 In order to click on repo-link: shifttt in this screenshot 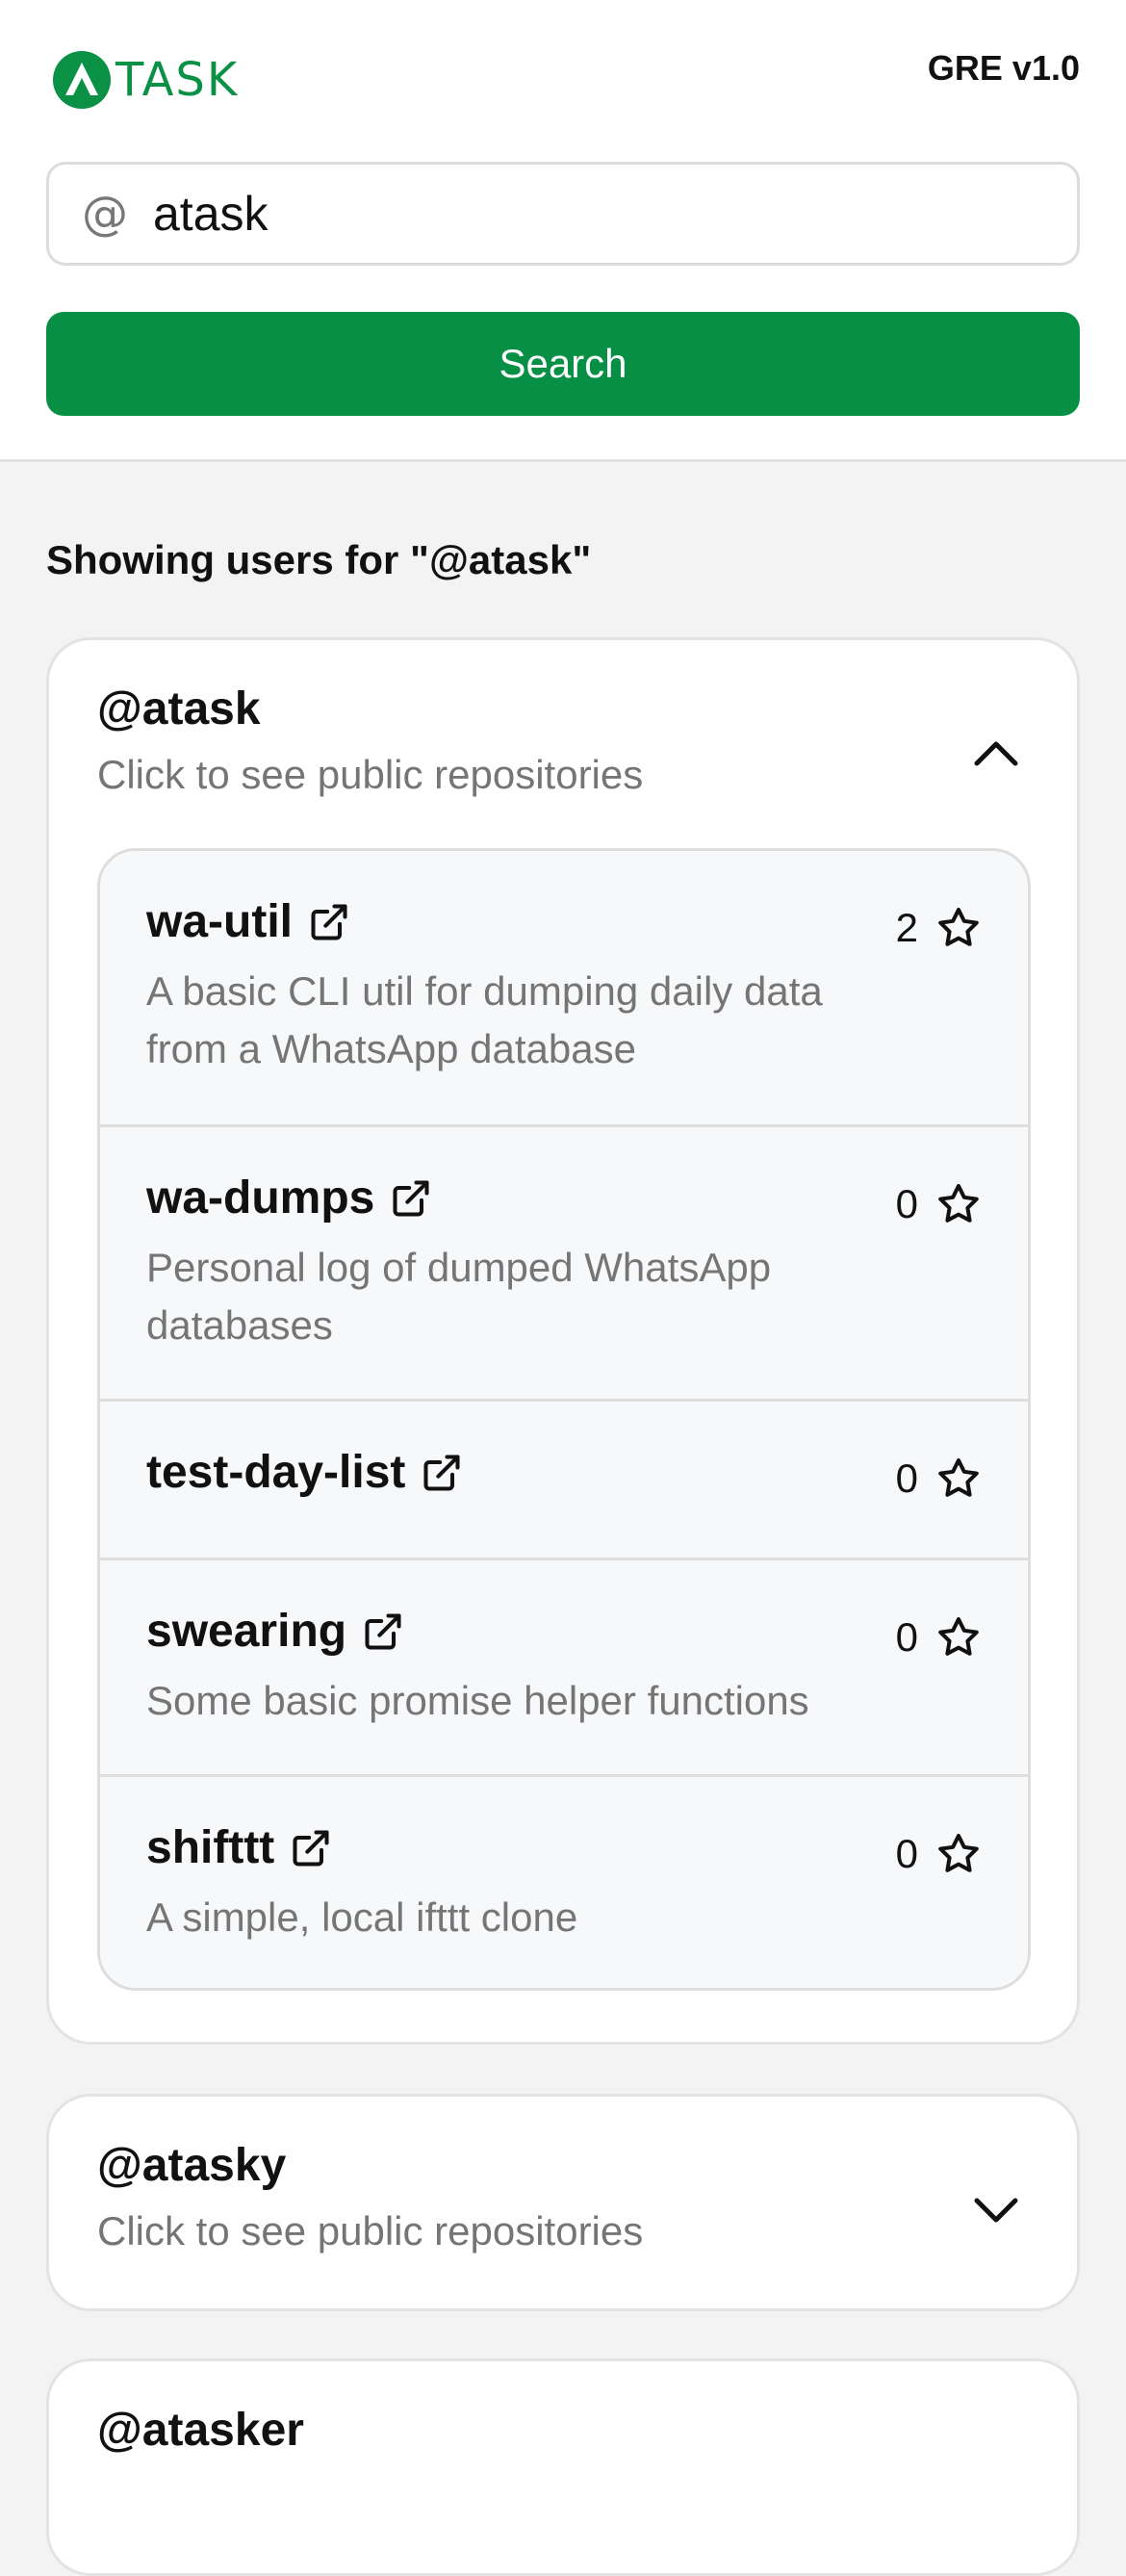, I will do `click(239, 1848)`.